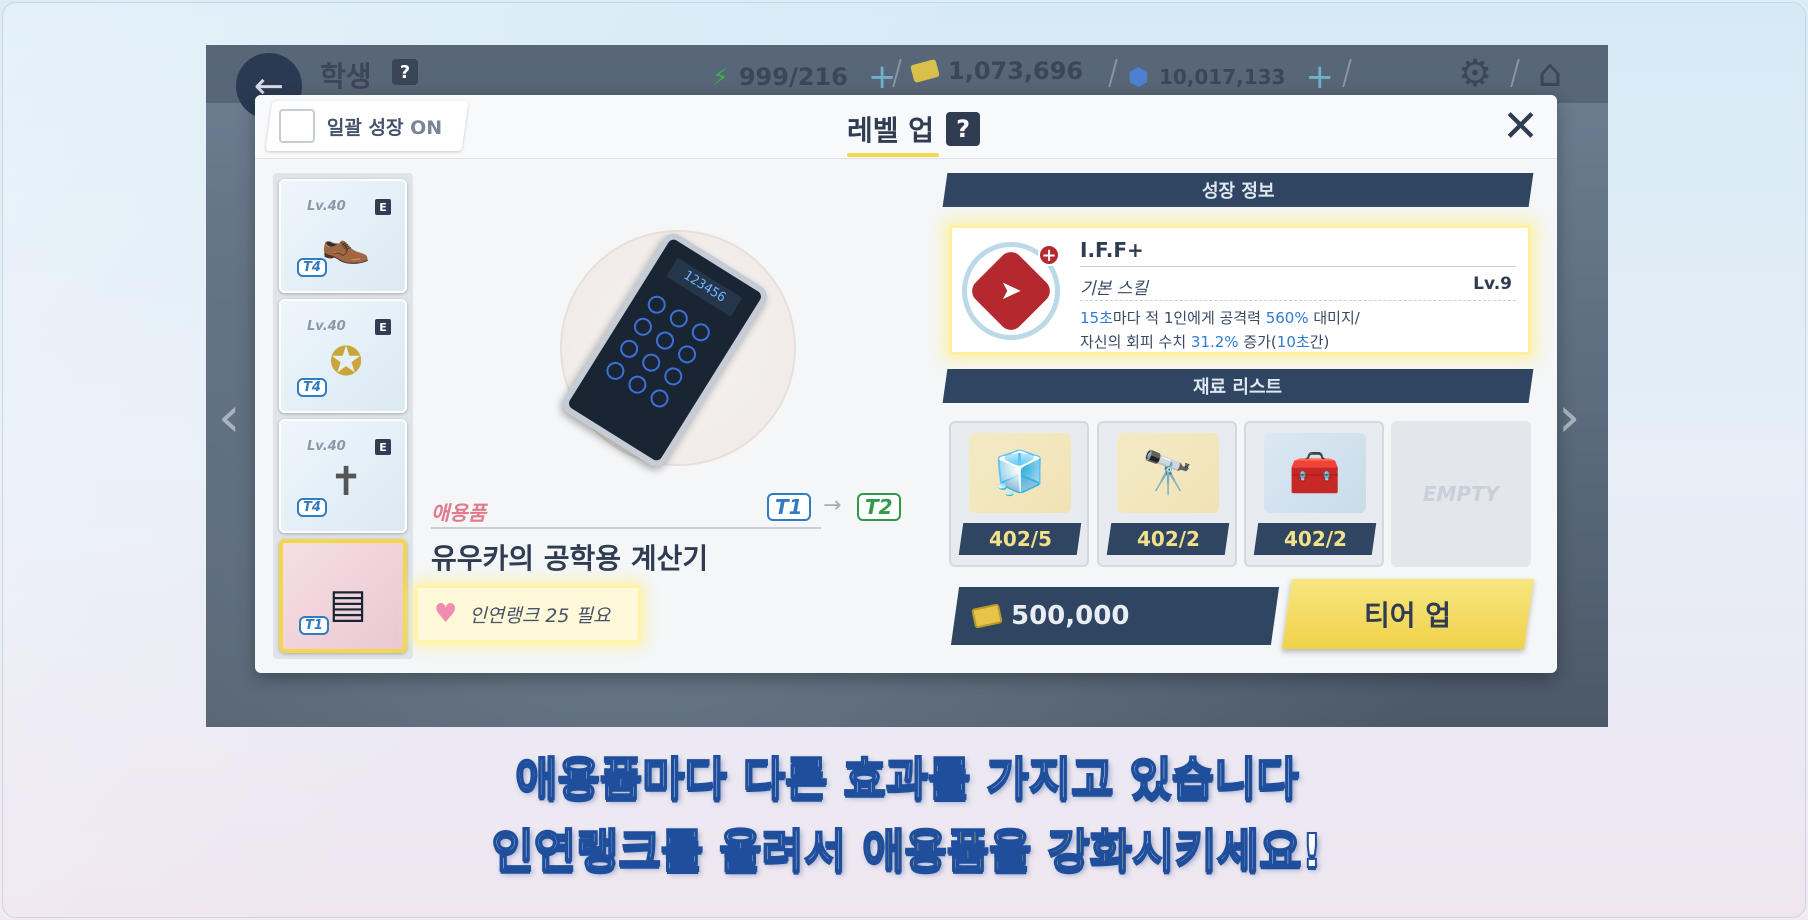 The image size is (1808, 920). Describe the element at coordinates (1020, 473) in the screenshot. I see `cube-icon: 🧊` at that location.